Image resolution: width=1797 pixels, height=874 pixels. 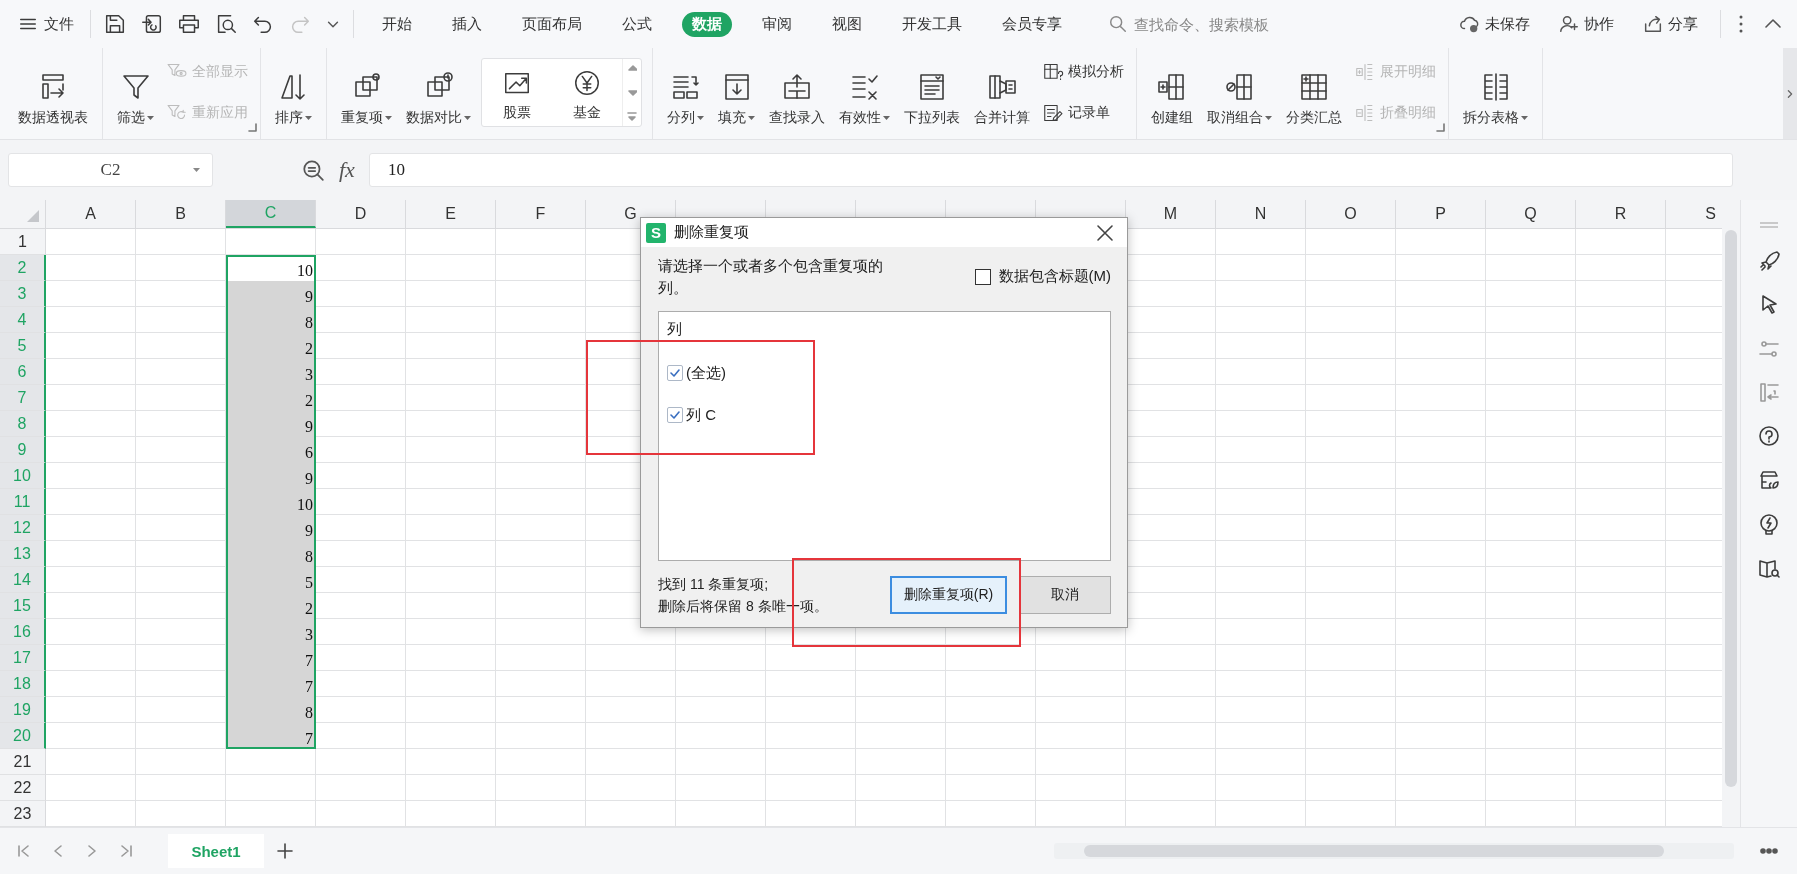 What do you see at coordinates (932, 24) in the screenshot?
I see `ribbon-tab: 开发工具` at bounding box center [932, 24].